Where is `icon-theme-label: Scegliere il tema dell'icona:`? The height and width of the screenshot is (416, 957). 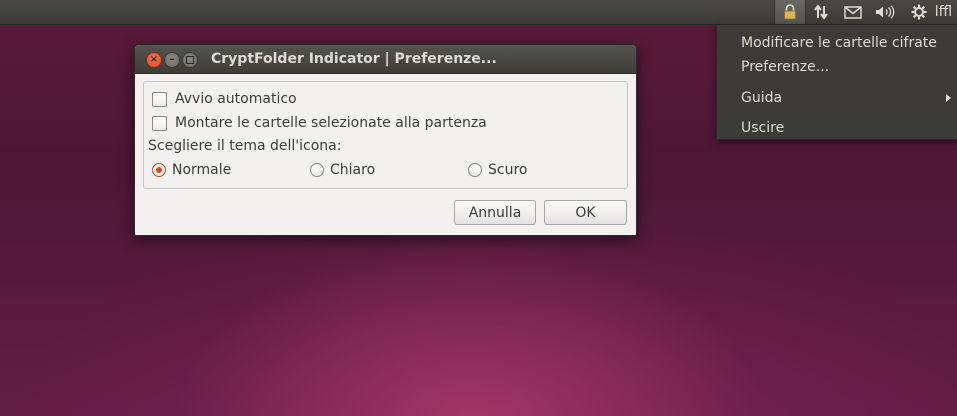
icon-theme-label: Scegliere il tema dell'icona: is located at coordinates (245, 146).